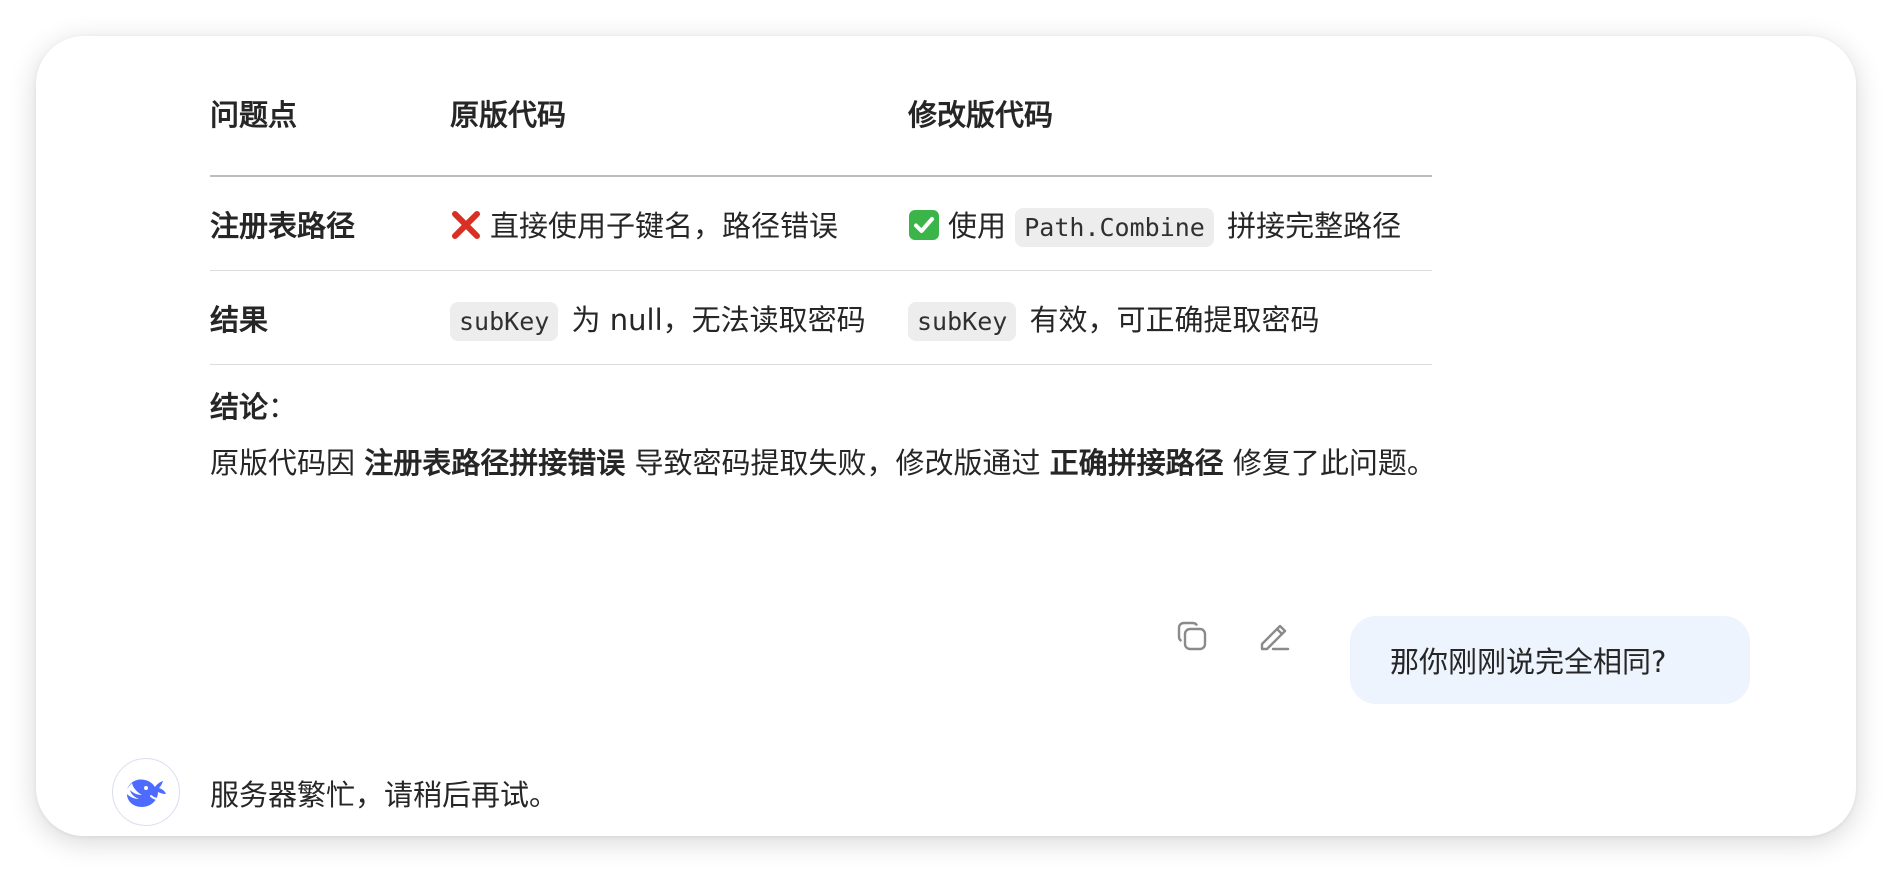 Image resolution: width=1892 pixels, height=872 pixels. I want to click on conclusion-text-2: 导致密码提取失败，修改版通过, so click(837, 463).